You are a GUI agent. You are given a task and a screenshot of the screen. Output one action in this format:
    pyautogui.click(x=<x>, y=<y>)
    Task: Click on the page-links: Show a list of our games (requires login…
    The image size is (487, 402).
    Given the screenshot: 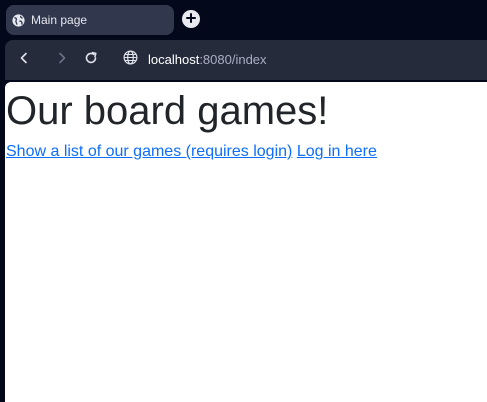 What is the action you would take?
    pyautogui.click(x=191, y=152)
    